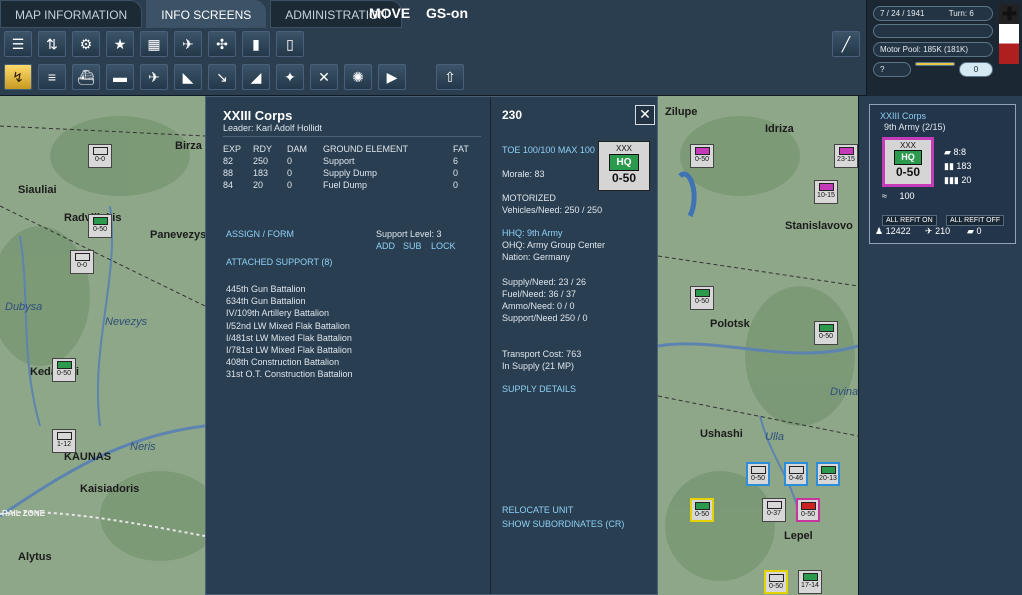 The height and width of the screenshot is (595, 1022). I want to click on help-button: ?, so click(892, 69).